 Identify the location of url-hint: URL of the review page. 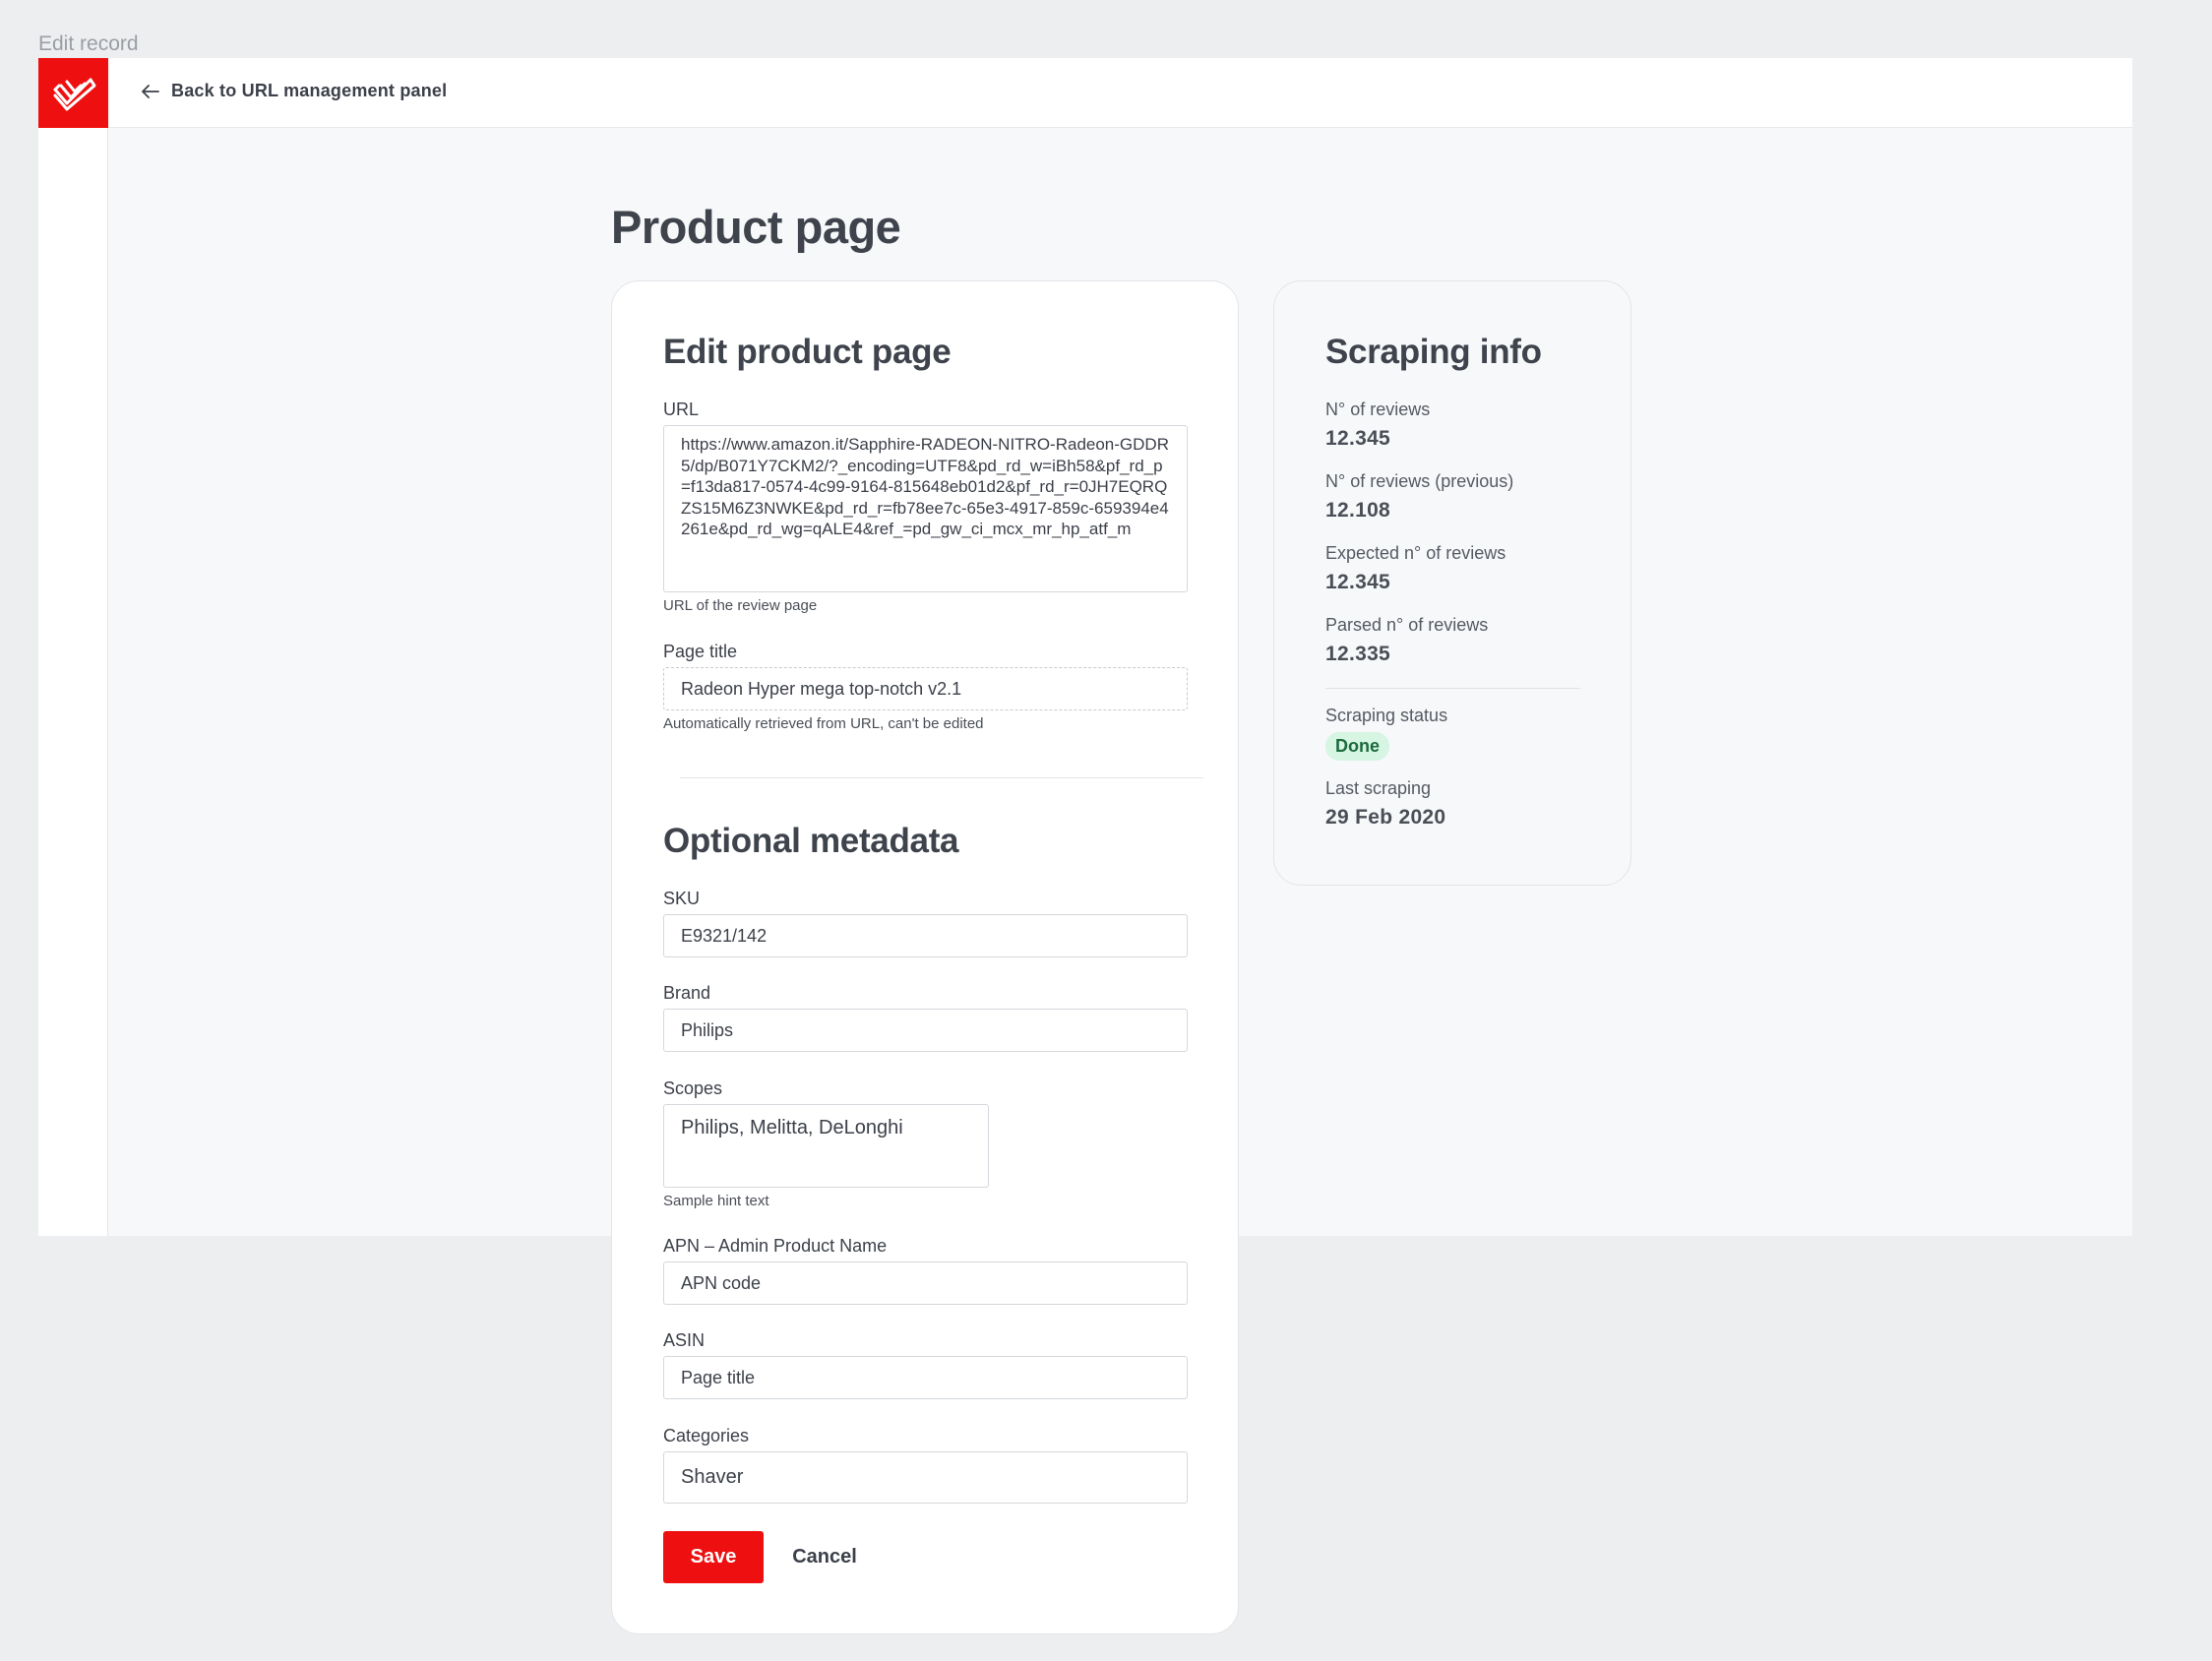
(740, 606).